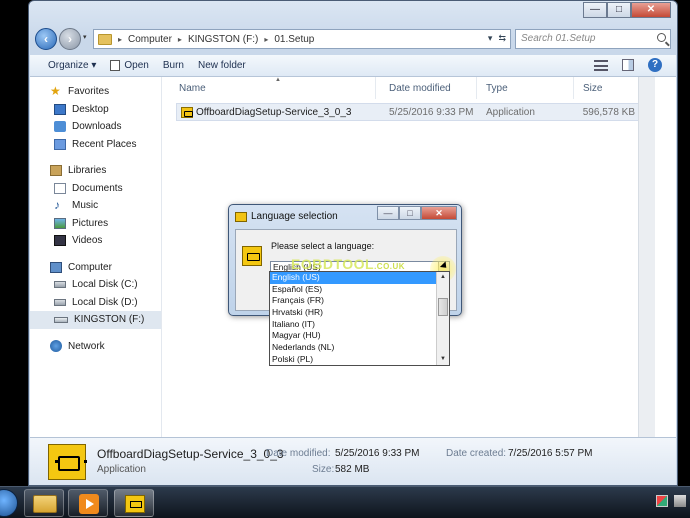  I want to click on sidebar-label: Computer, so click(90, 267).